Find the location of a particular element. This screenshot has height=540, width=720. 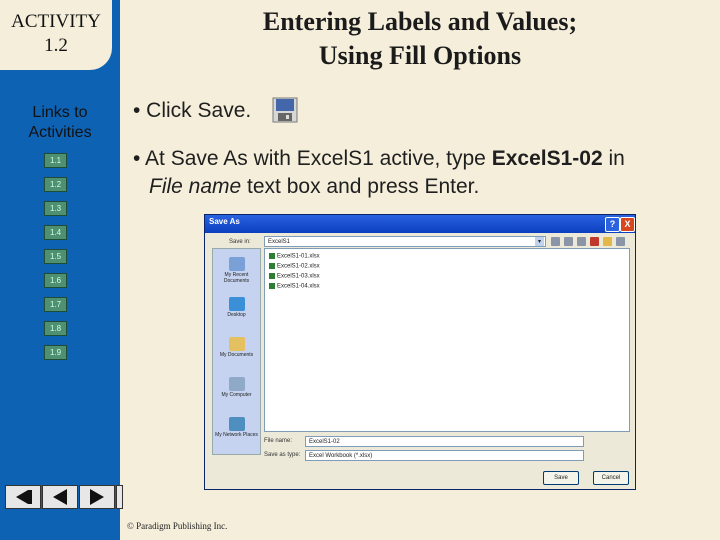

place-my-documents: My Documents is located at coordinates (236, 347).